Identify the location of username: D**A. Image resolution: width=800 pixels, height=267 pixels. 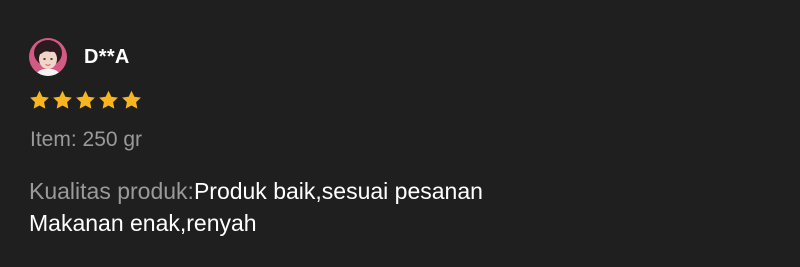
(107, 56).